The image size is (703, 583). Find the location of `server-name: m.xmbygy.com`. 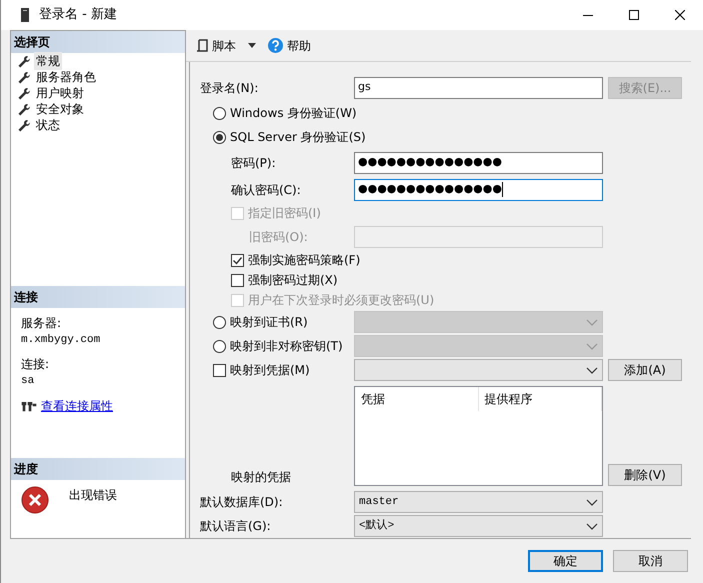

server-name: m.xmbygy.com is located at coordinates (61, 340).